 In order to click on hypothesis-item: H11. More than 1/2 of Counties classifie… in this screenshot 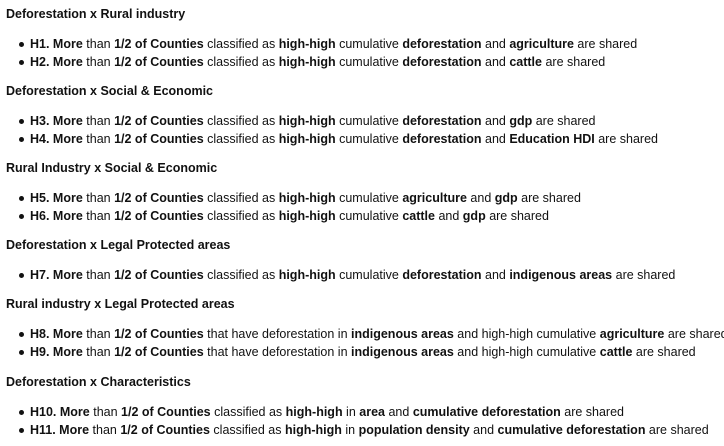, I will do `click(364, 430)`.